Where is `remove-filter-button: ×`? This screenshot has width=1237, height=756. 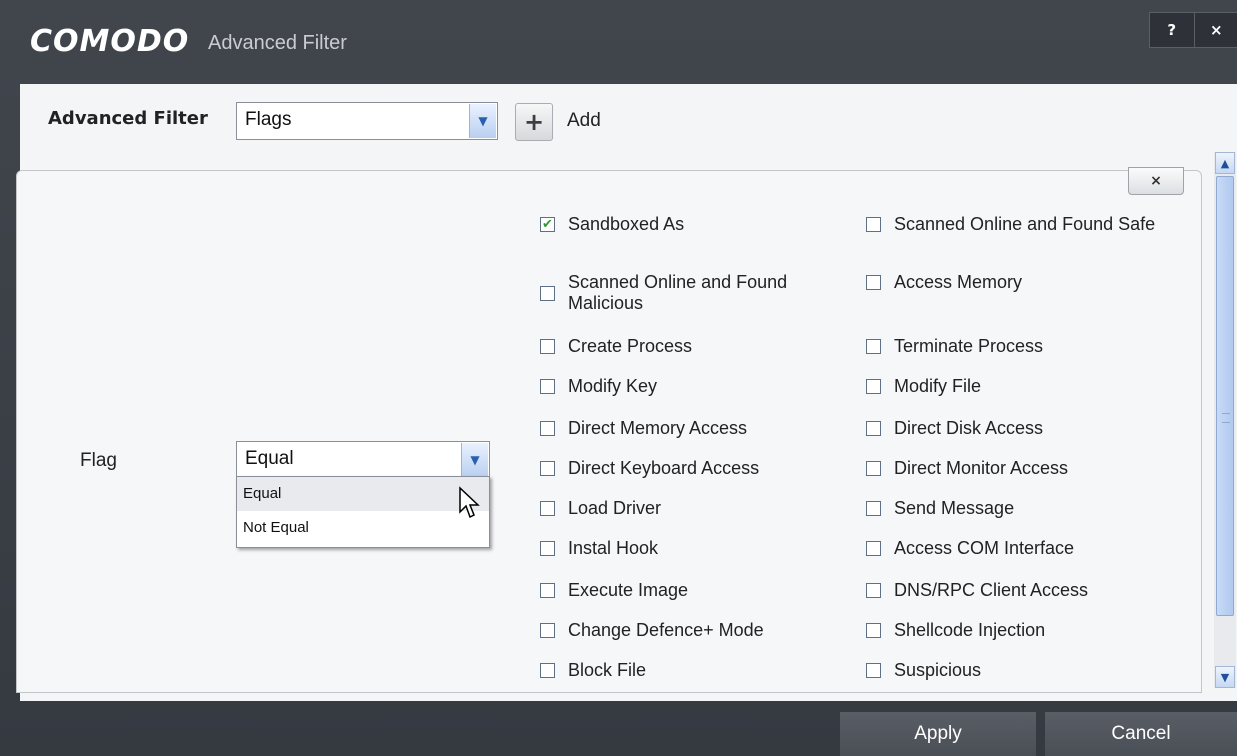 remove-filter-button: × is located at coordinates (1156, 181).